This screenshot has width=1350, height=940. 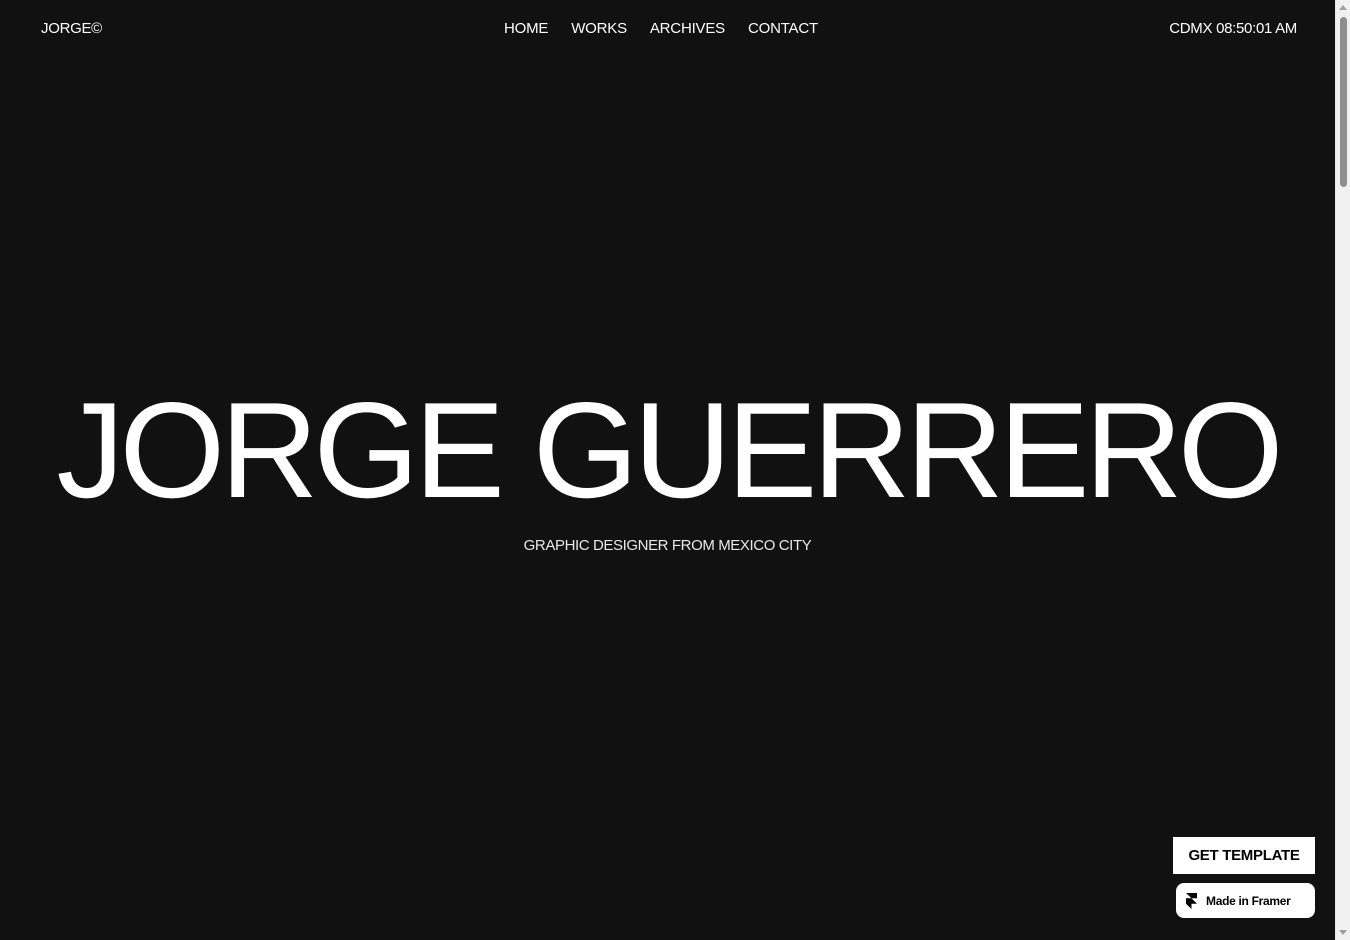 I want to click on scrollbar-thumb, so click(x=1343, y=102).